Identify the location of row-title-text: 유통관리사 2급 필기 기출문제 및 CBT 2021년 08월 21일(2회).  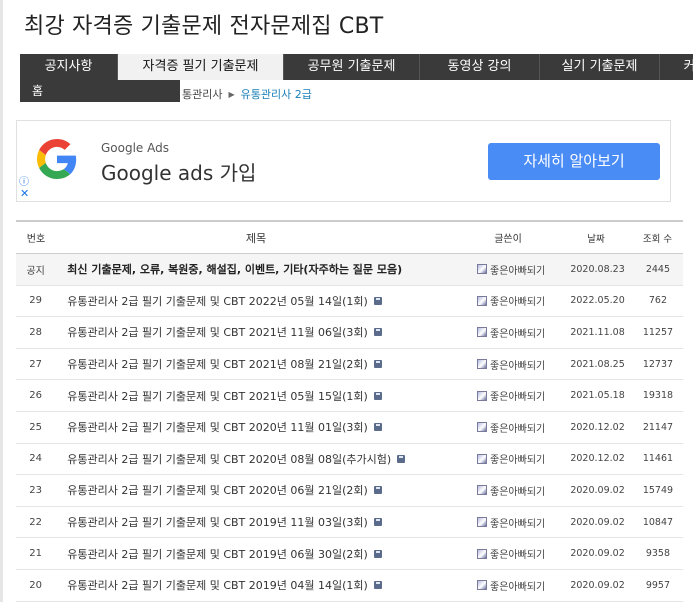
(217, 364).